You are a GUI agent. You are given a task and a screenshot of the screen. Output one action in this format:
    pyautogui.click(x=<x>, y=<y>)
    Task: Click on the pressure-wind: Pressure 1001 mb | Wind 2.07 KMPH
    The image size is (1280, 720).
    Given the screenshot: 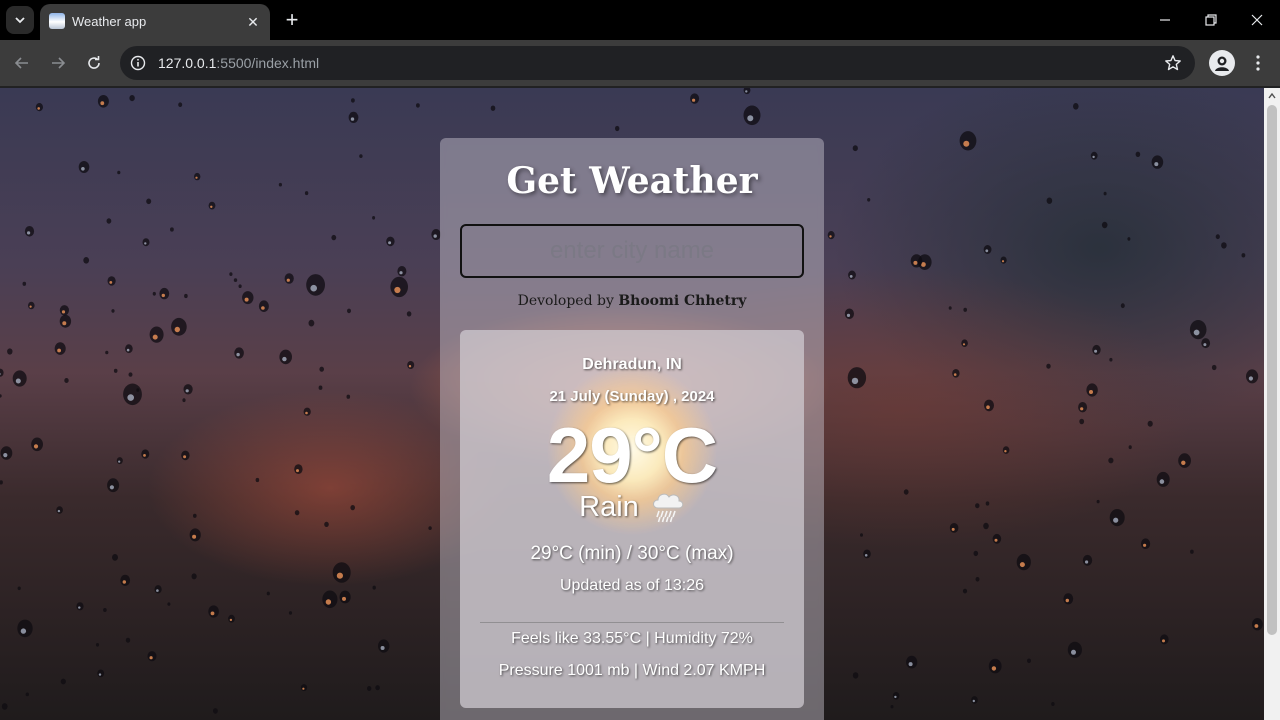 What is the action you would take?
    pyautogui.click(x=632, y=670)
    